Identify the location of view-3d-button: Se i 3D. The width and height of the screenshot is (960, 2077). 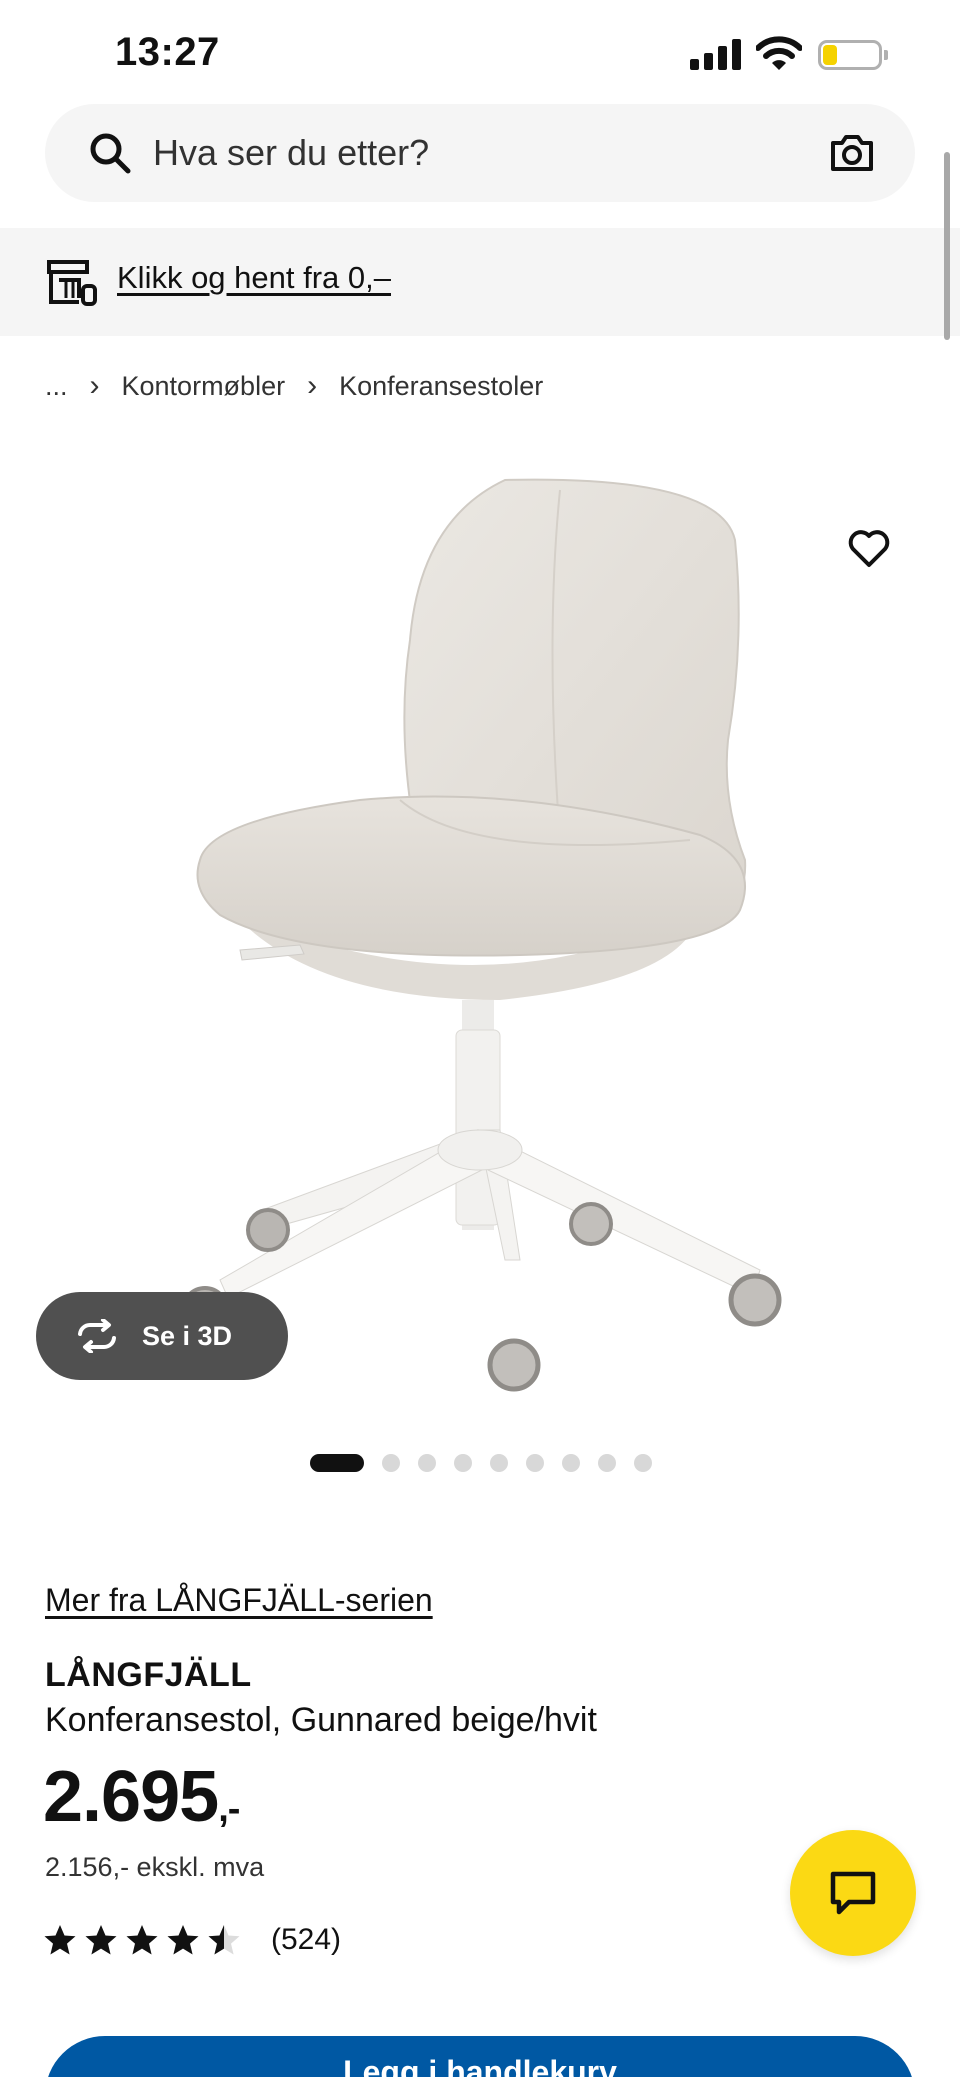
(162, 1336).